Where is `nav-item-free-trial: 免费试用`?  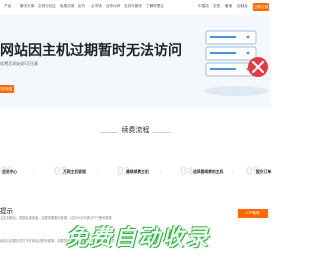
nav-item-free-trial: 免费试用 is located at coordinates (67, 6).